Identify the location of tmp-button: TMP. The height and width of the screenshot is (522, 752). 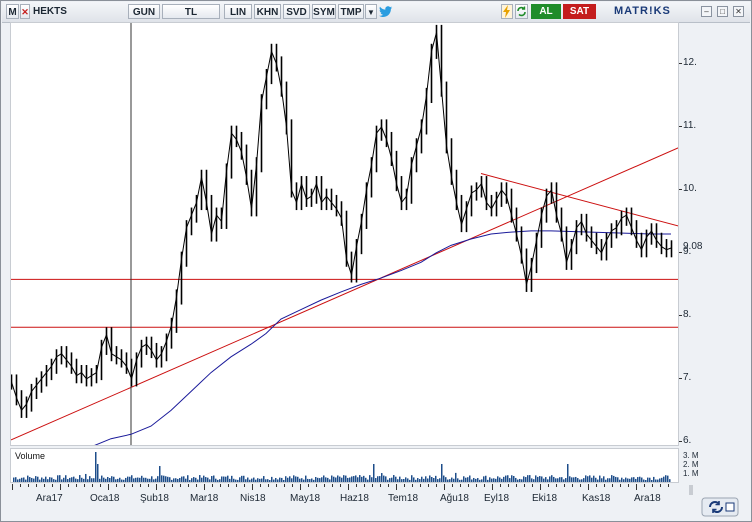
(351, 11).